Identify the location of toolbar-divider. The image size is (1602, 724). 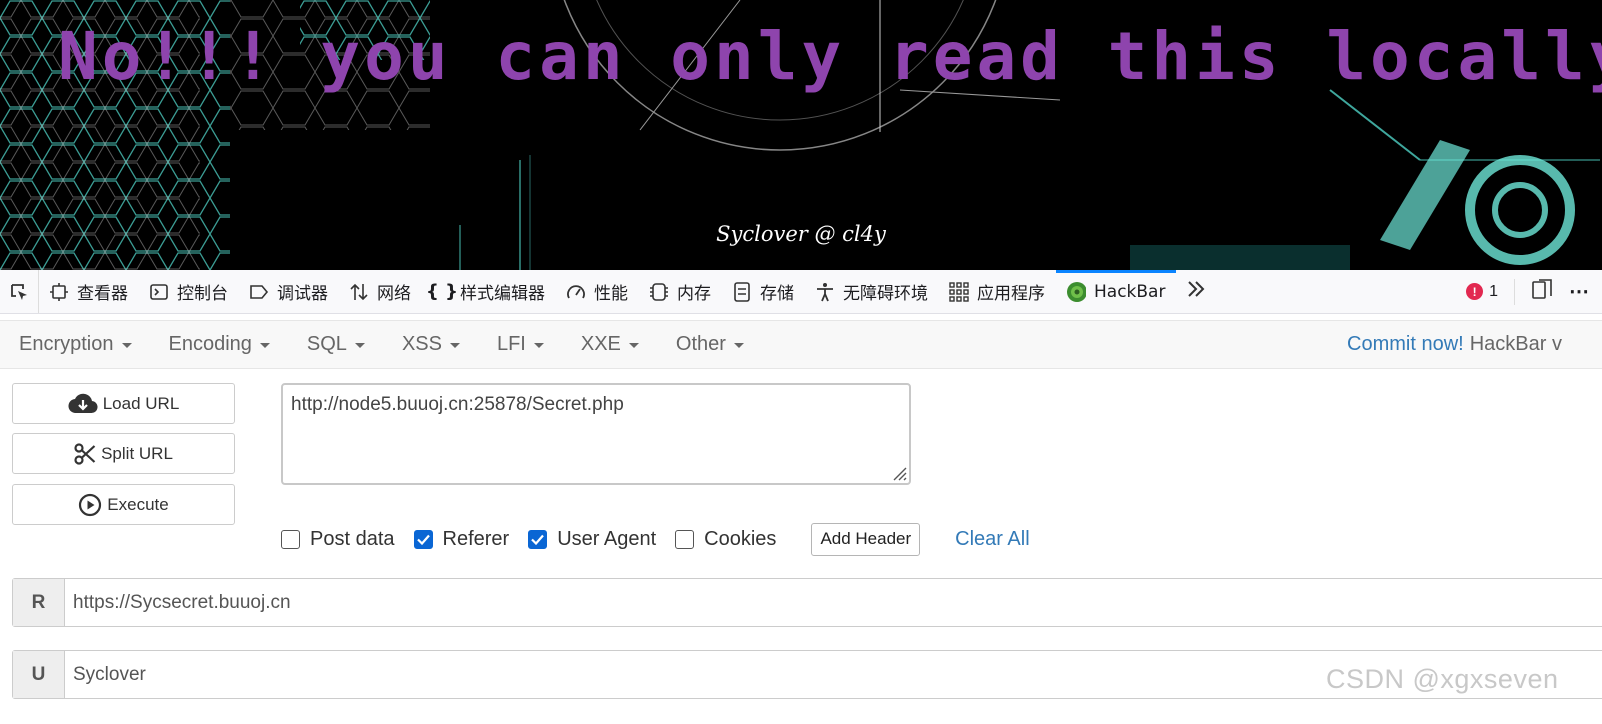
(1514, 291).